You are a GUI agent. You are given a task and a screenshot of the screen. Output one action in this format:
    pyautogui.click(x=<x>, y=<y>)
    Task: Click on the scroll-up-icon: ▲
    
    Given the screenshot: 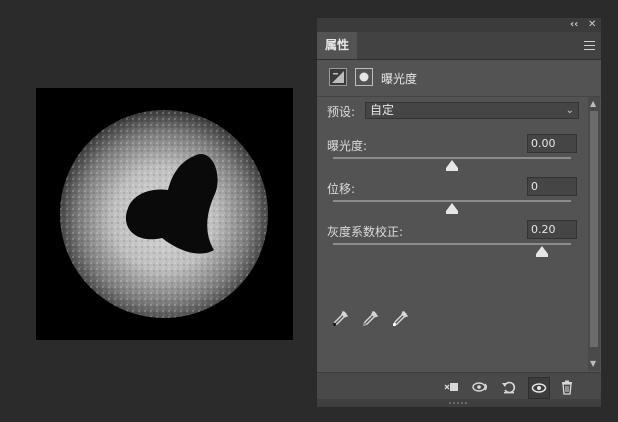 What is the action you would take?
    pyautogui.click(x=593, y=104)
    